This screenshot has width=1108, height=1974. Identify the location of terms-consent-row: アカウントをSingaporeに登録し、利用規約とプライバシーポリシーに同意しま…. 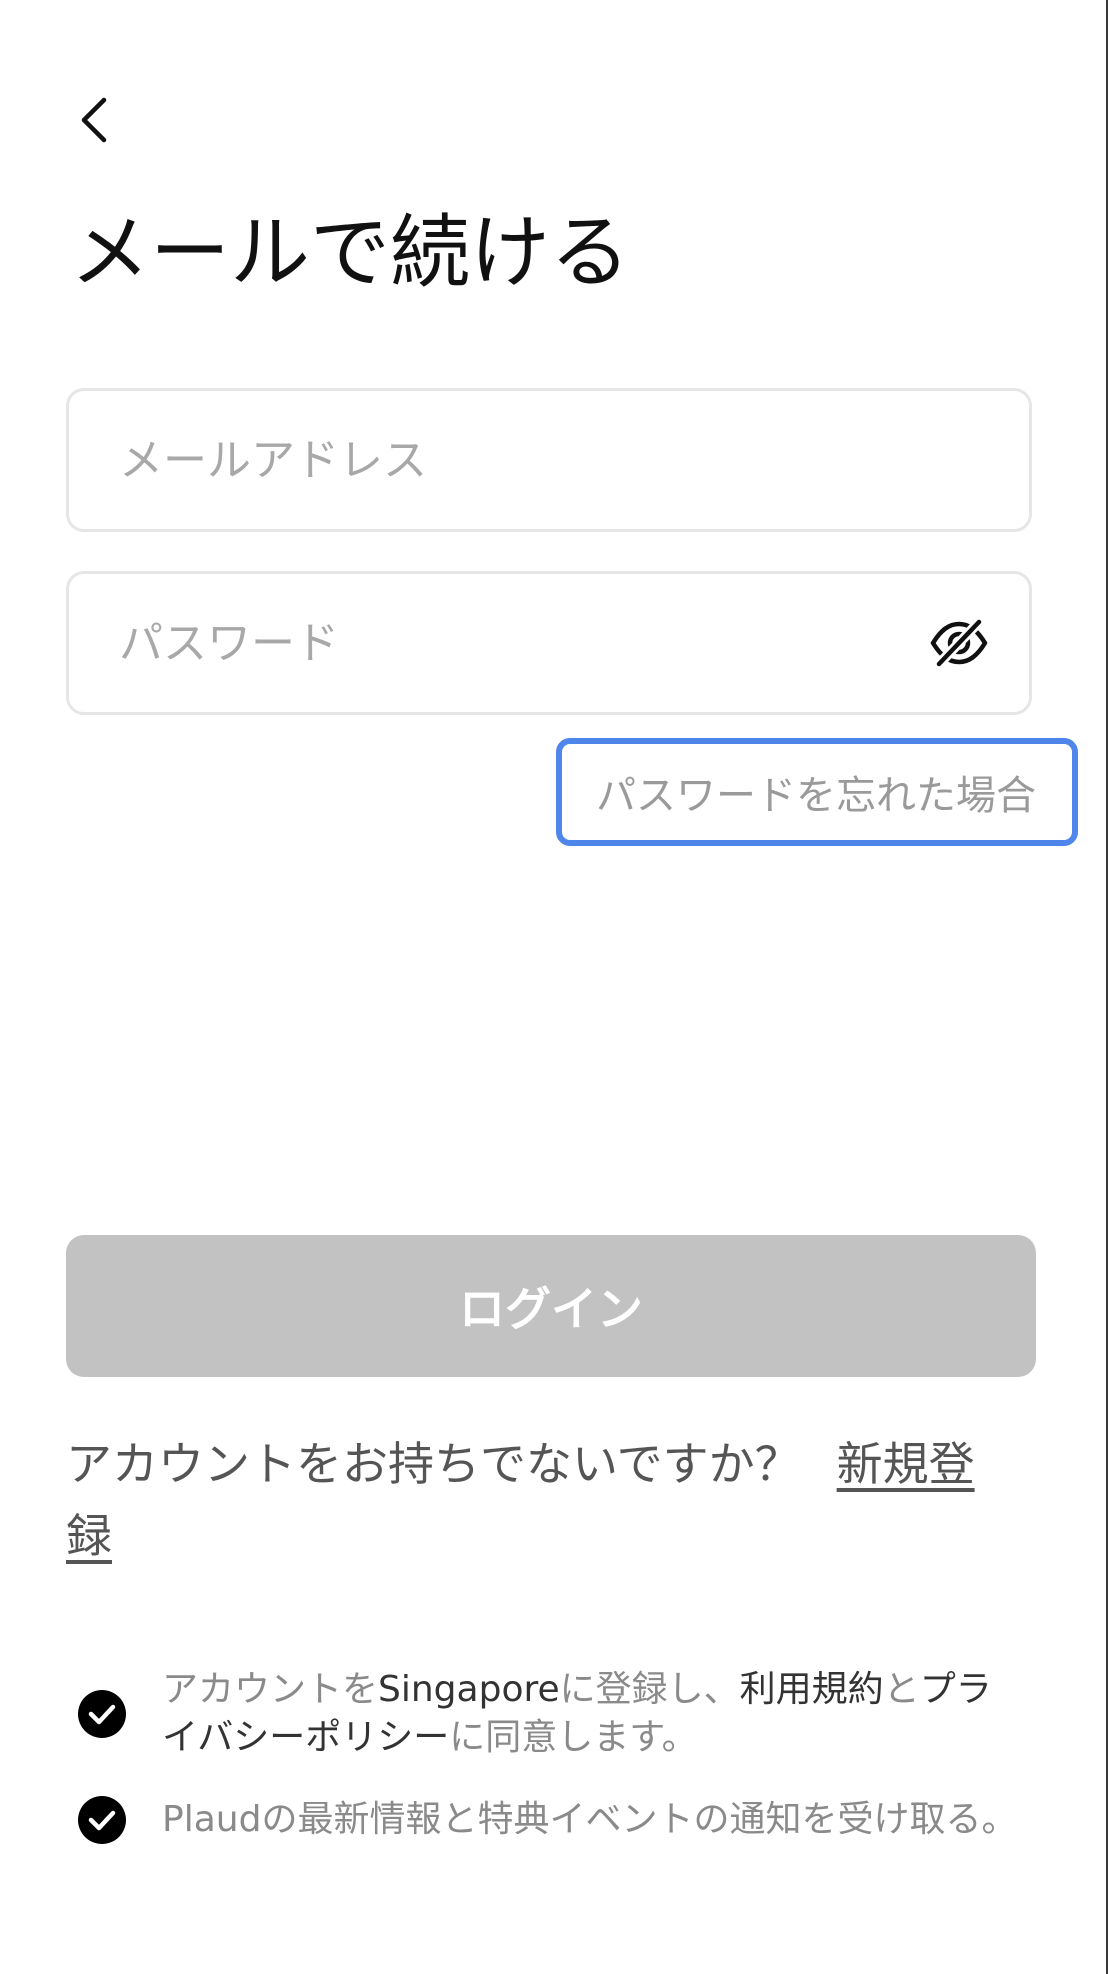
(548, 1714).